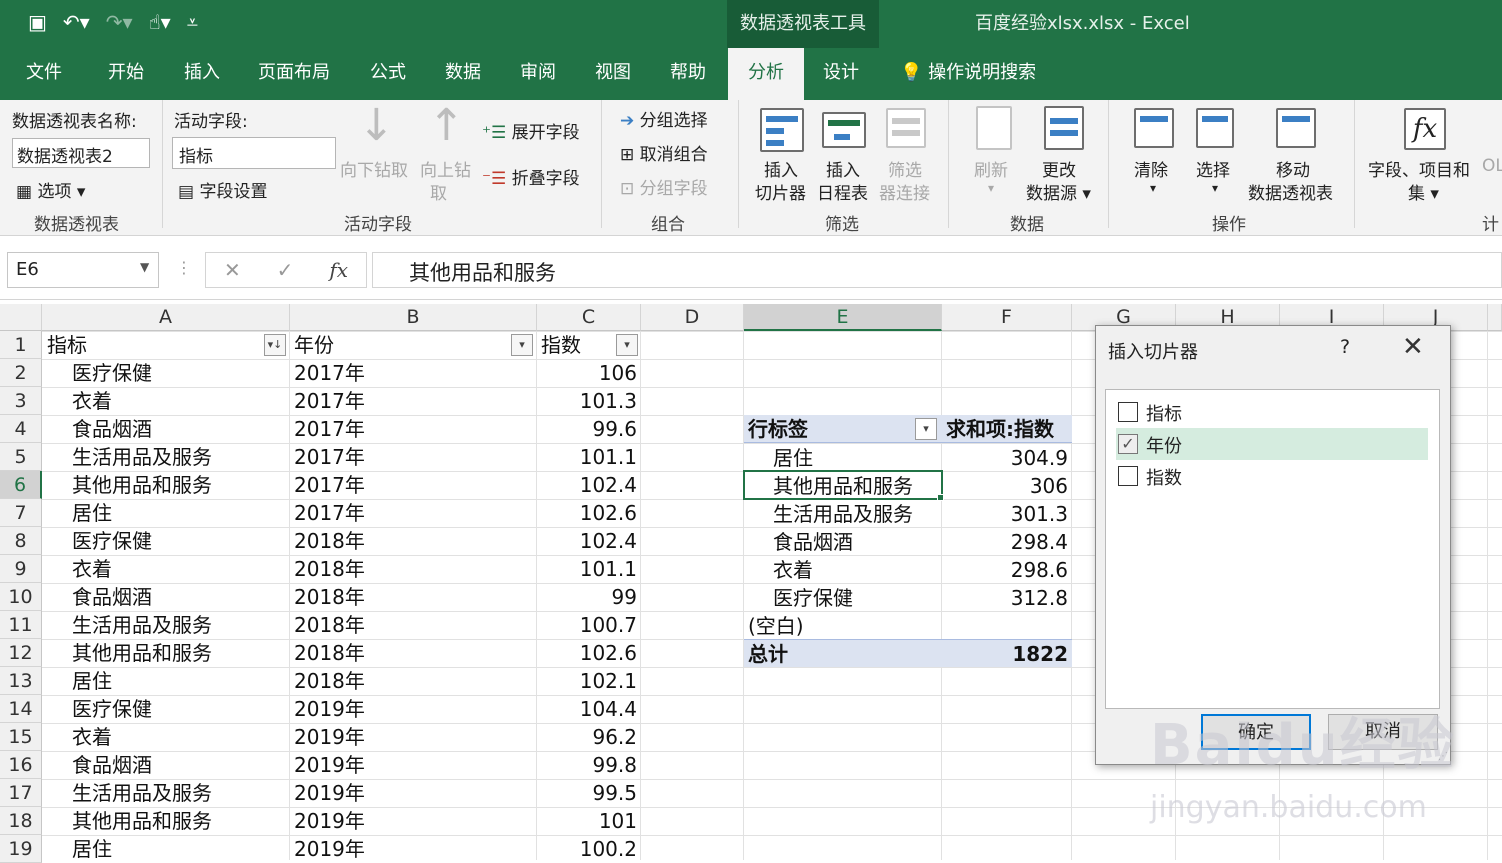 The height and width of the screenshot is (863, 1502). I want to click on table-cell-index: 96.2, so click(587, 737).